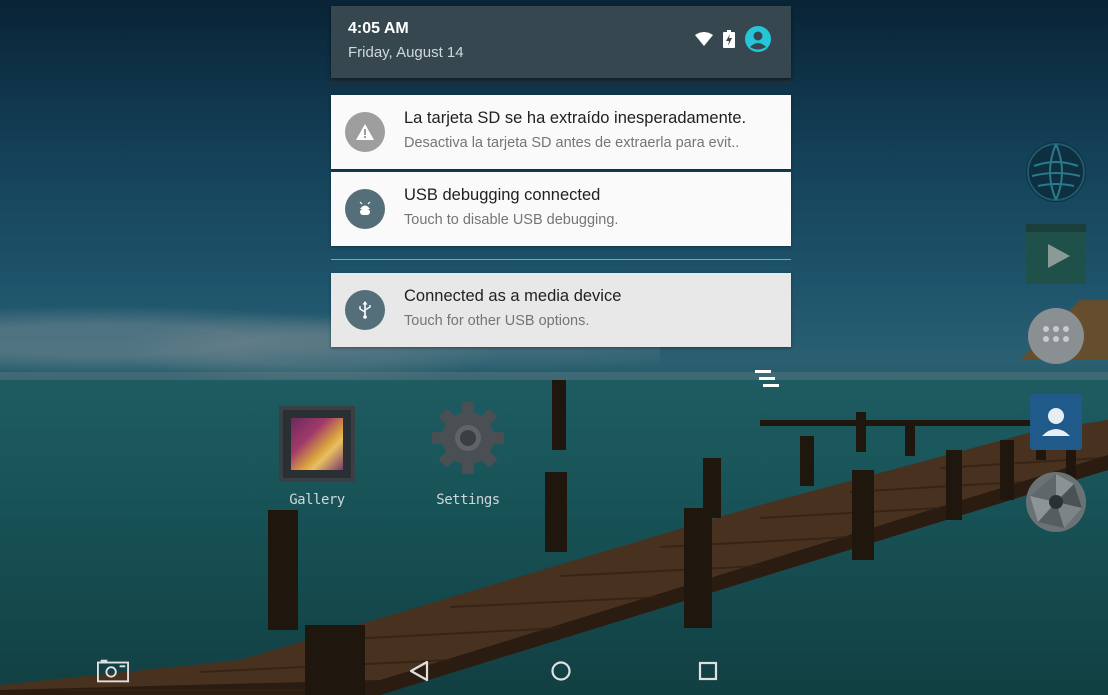  What do you see at coordinates (513, 296) in the screenshot?
I see `notification-title: Connected as a media device` at bounding box center [513, 296].